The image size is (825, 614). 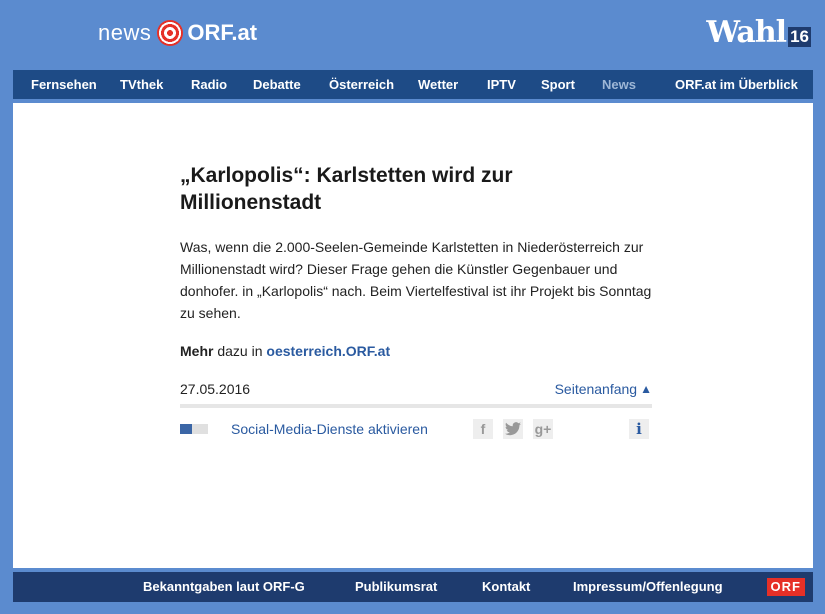 I want to click on facebook-icon: f, so click(x=483, y=429).